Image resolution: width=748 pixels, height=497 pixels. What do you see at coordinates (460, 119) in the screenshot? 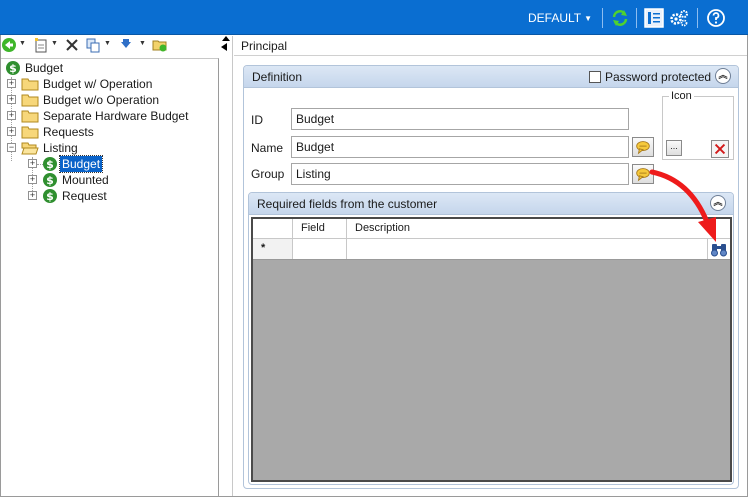
I see `id-field: Budget` at bounding box center [460, 119].